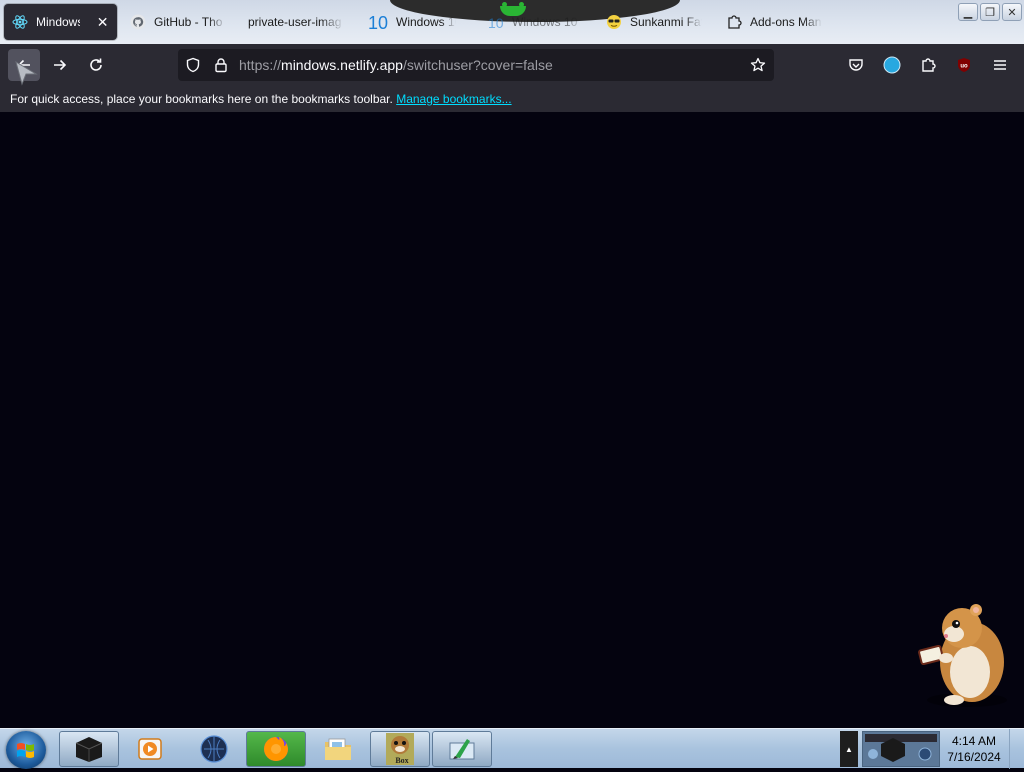 Image resolution: width=1024 pixels, height=772 pixels. I want to click on forward-button, so click(60, 65).